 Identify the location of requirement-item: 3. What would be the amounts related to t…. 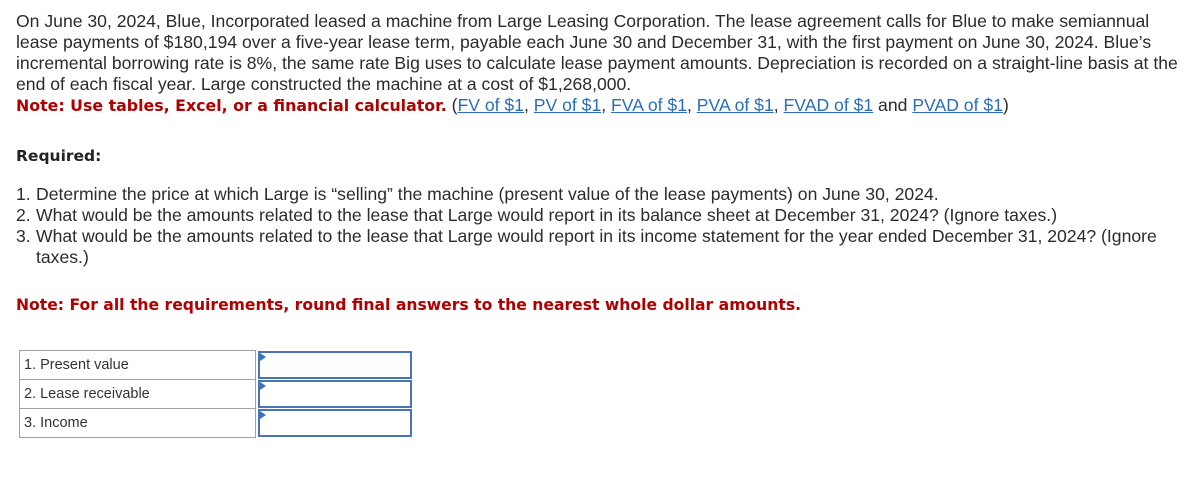
(601, 247).